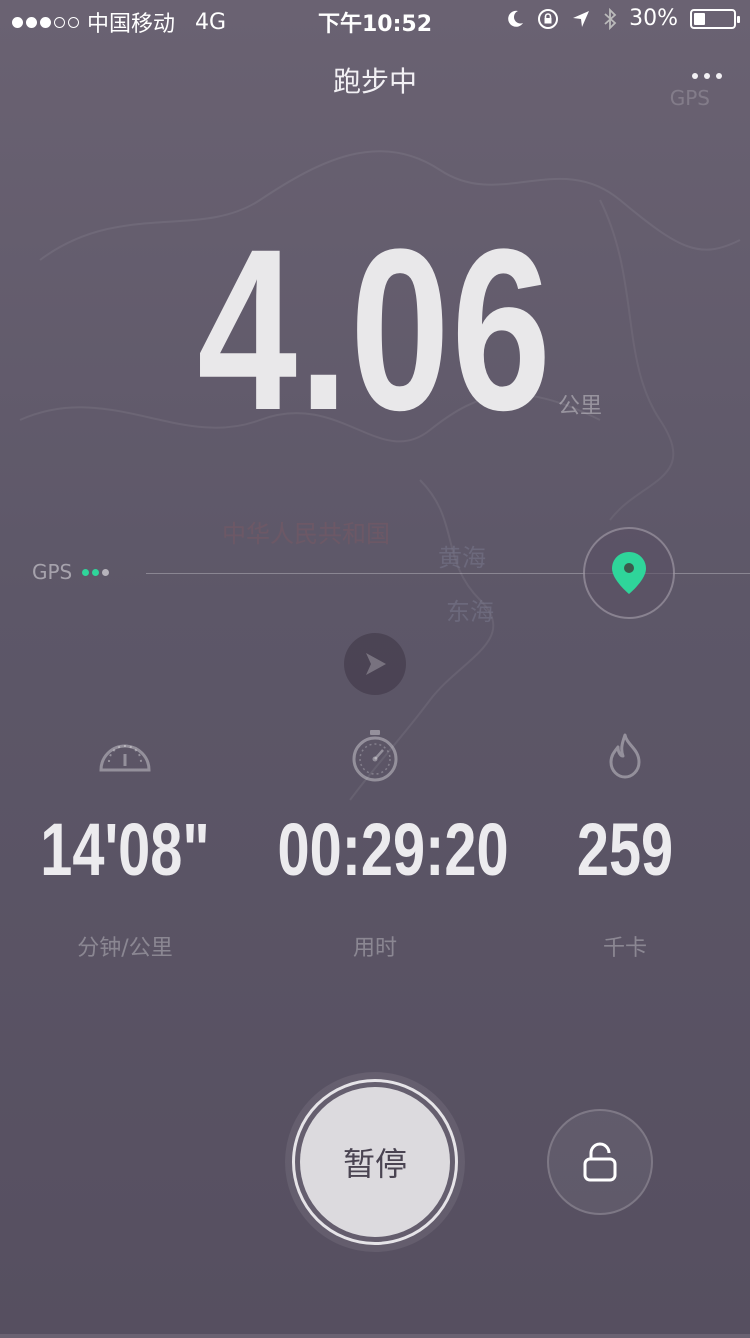  Describe the element at coordinates (622, 18) in the screenshot. I see `status-right: 30%` at that location.